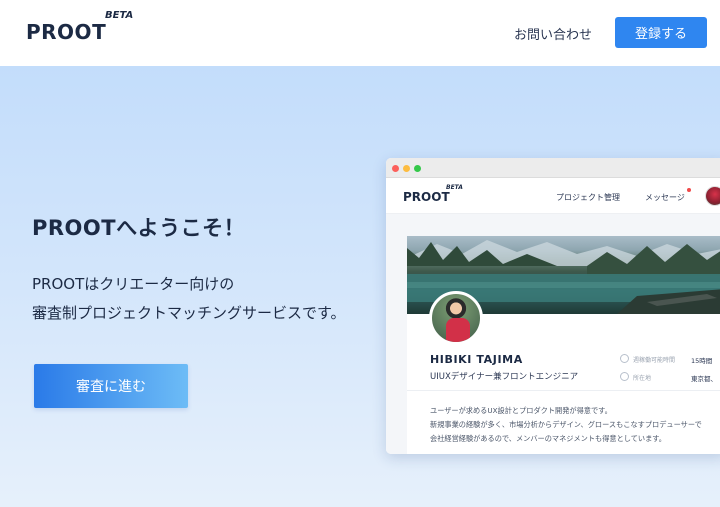 This screenshot has height=507, width=720. Describe the element at coordinates (553, 33) in the screenshot. I see `contact-link: お問い合わせ` at that location.